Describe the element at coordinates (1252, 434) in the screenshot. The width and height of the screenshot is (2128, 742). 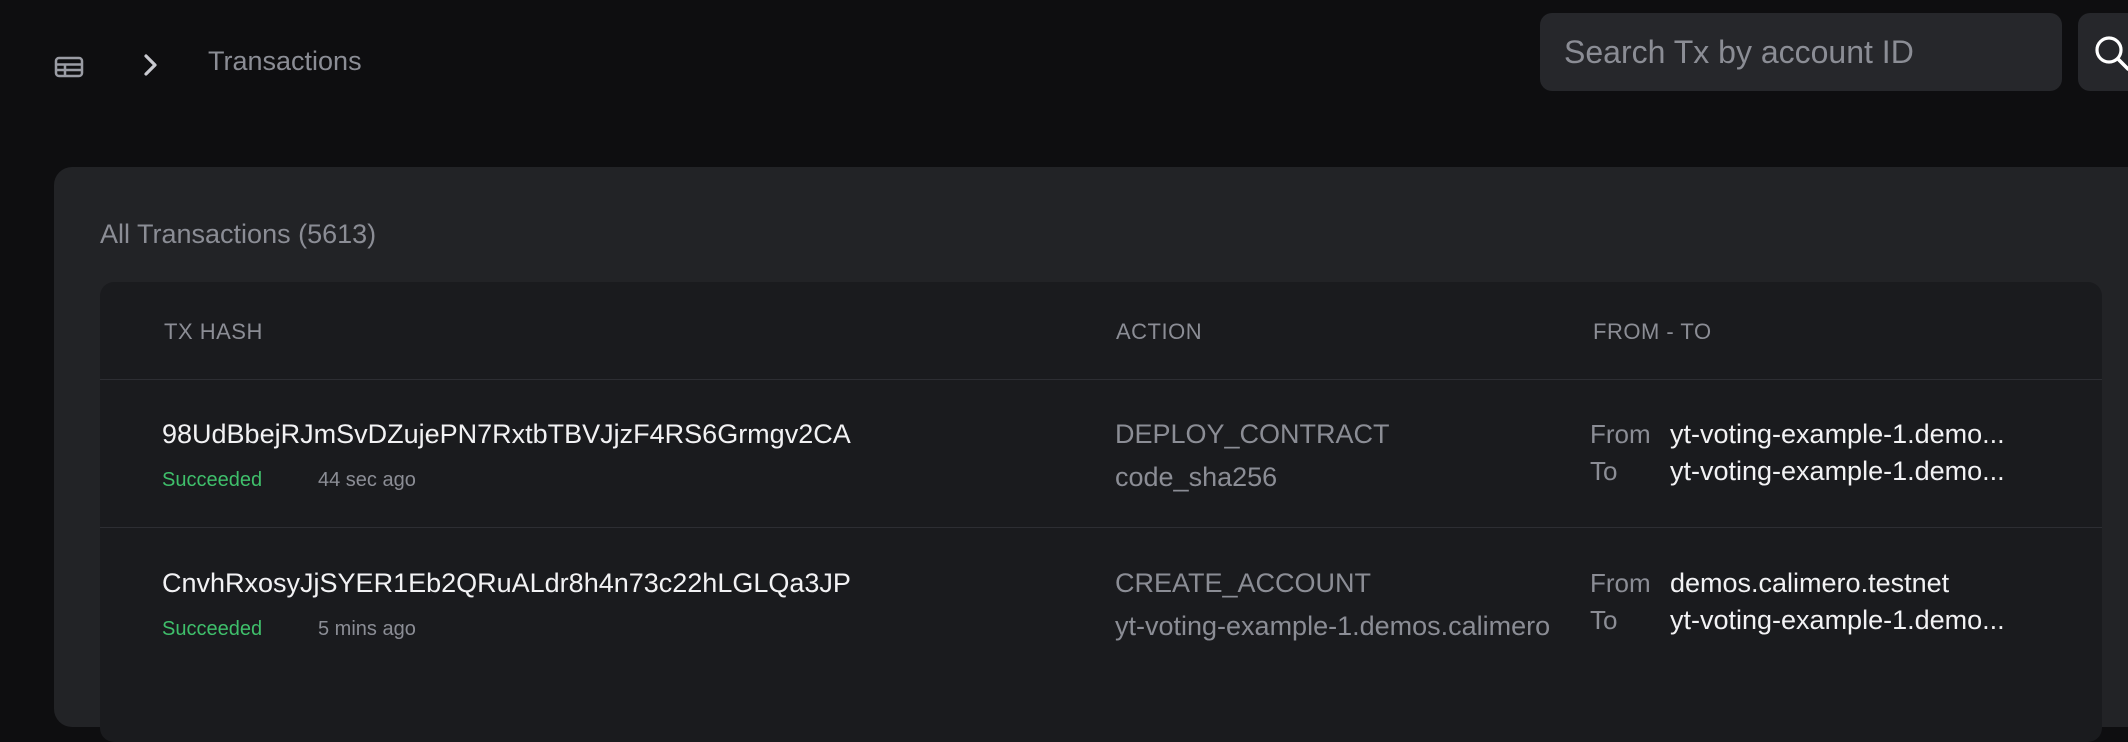
I see `action-type: DEPLOY_CONTRACT` at that location.